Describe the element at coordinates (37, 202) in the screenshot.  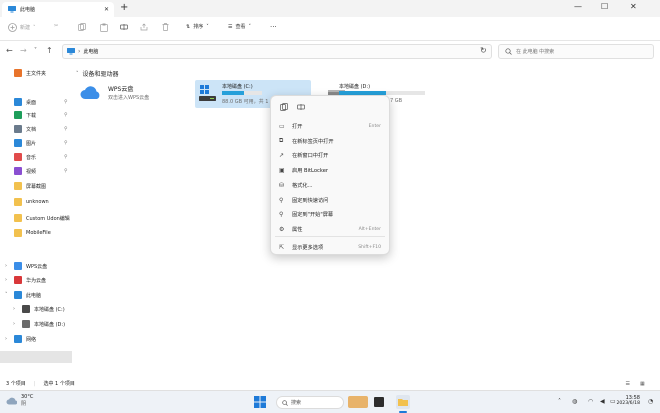
I see `sidebar-item-label: unknown` at that location.